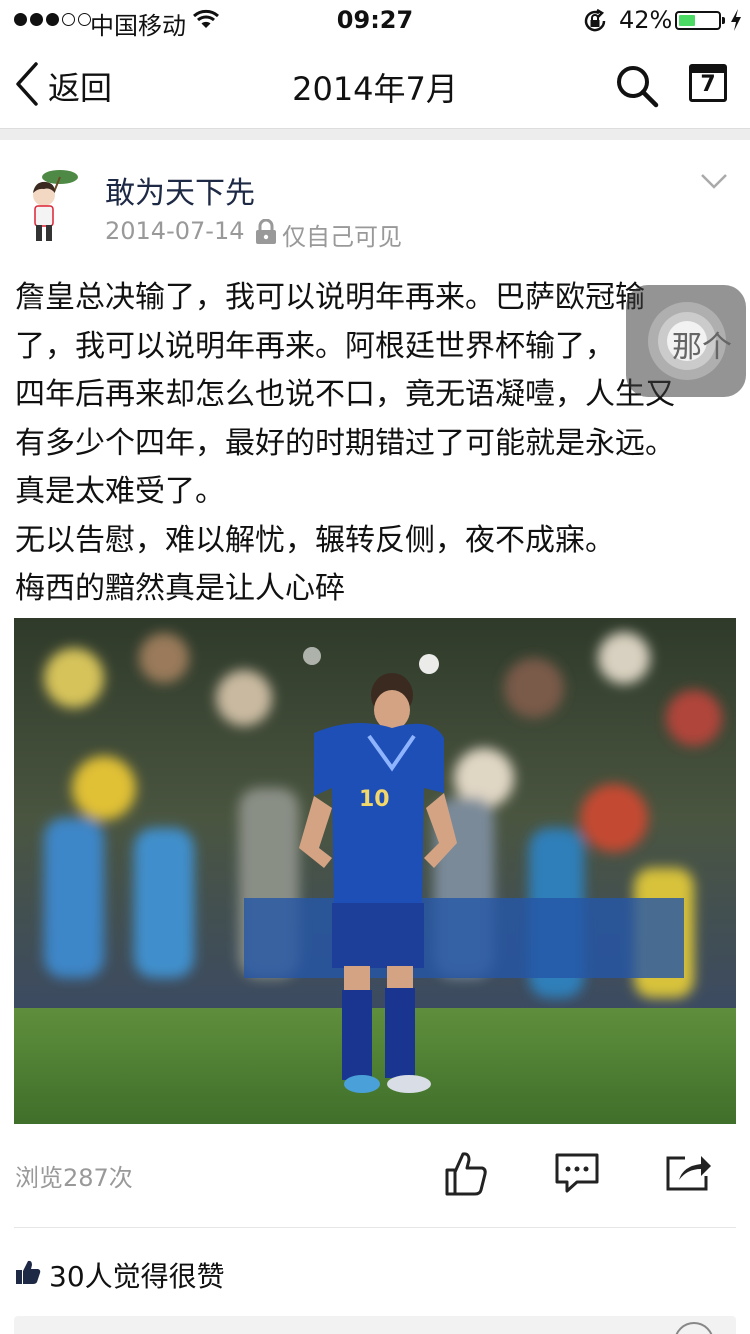 This screenshot has height=1334, width=750. I want to click on search-icon, so click(637, 89).